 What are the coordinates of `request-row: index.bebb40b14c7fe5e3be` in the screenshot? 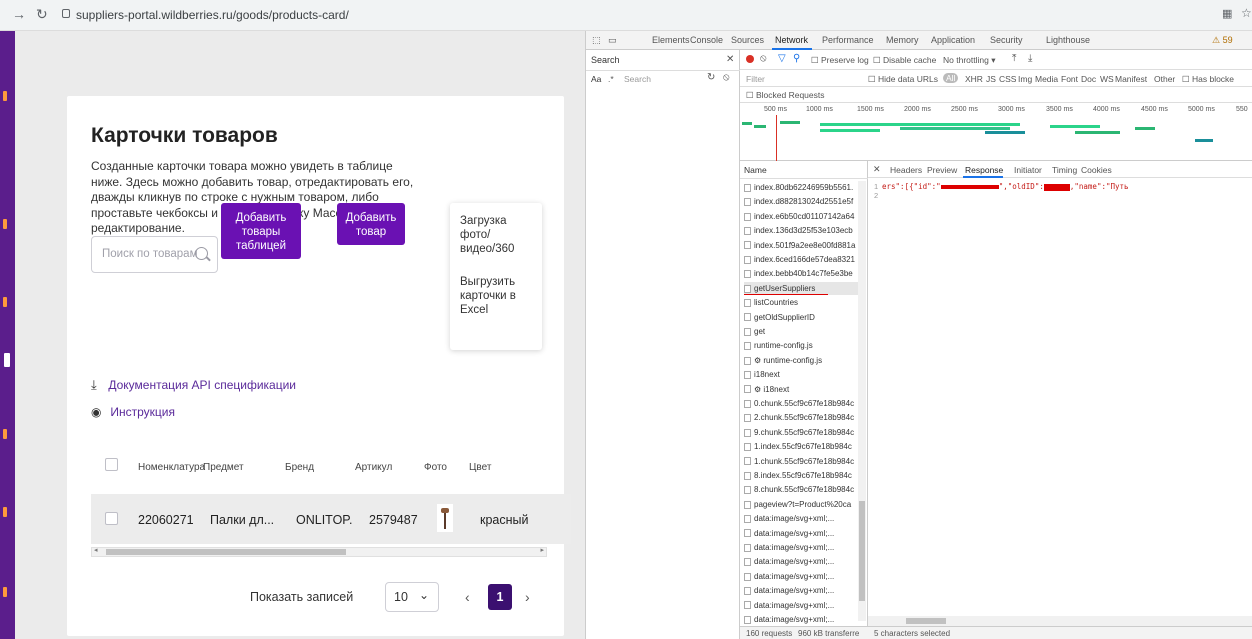 It's located at (803, 273).